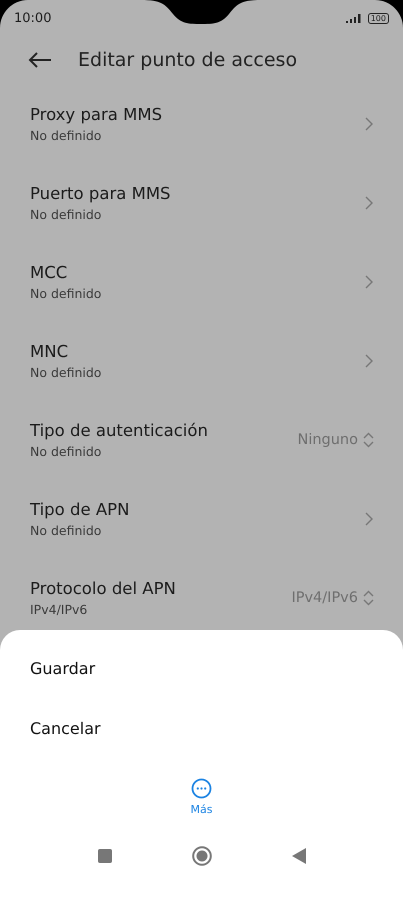  What do you see at coordinates (100, 193) in the screenshot?
I see `setting-title: Puerto para MMS` at bounding box center [100, 193].